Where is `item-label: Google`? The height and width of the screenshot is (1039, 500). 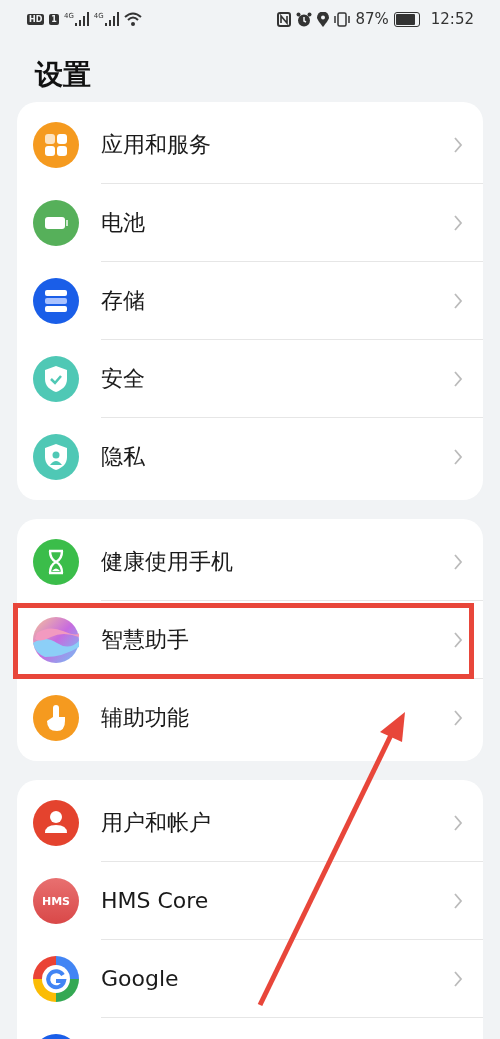 item-label: Google is located at coordinates (140, 978).